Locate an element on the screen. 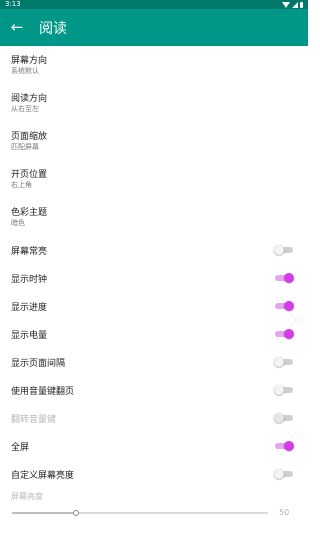  setting-value: 暗色 is located at coordinates (18, 222).